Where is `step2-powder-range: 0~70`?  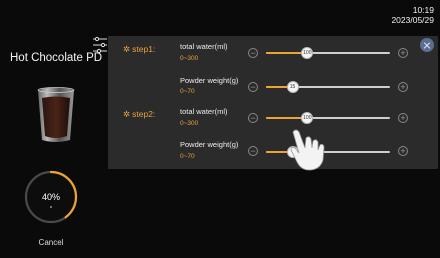 step2-powder-range: 0~70 is located at coordinates (187, 156).